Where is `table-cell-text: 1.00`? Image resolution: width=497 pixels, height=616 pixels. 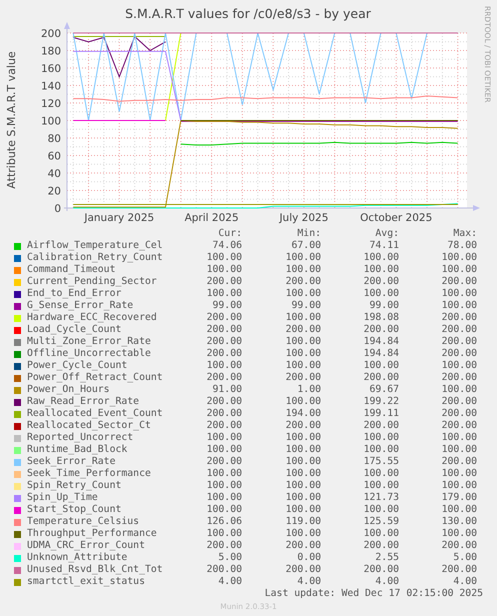
table-cell-text: 1.00 is located at coordinates (308, 390).